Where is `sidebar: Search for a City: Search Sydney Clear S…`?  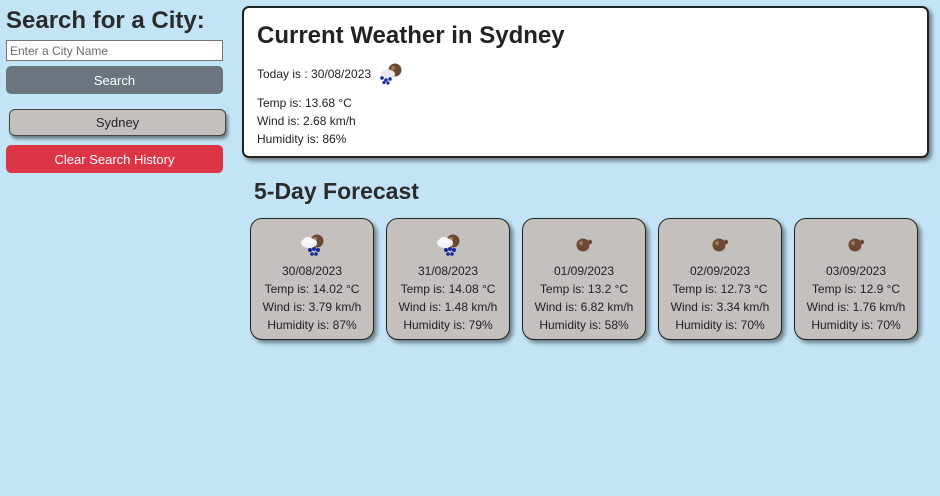
sidebar: Search for a City: Search Sydney Clear S… is located at coordinates (116, 89).